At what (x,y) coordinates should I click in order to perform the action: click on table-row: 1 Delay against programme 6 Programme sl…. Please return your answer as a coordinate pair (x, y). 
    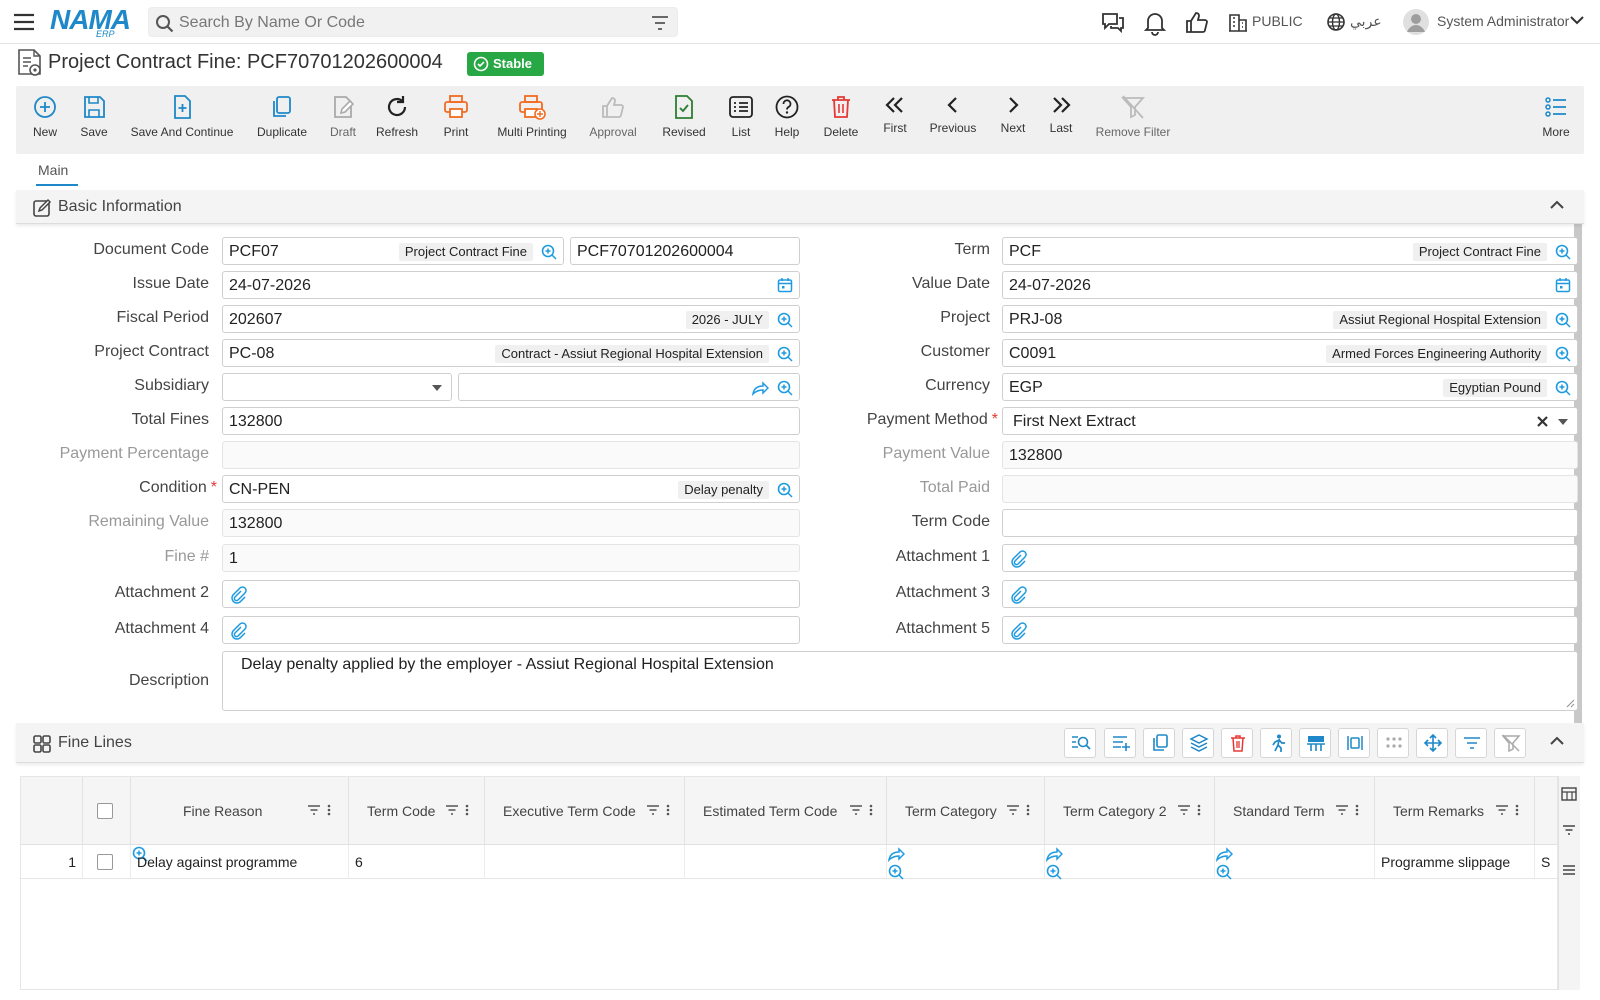
    Looking at the image, I should click on (789, 863).